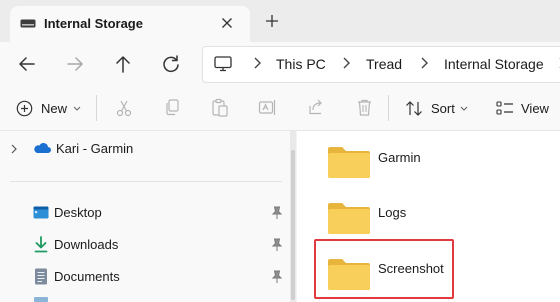 The height and width of the screenshot is (302, 560). I want to click on new-label: New, so click(54, 108).